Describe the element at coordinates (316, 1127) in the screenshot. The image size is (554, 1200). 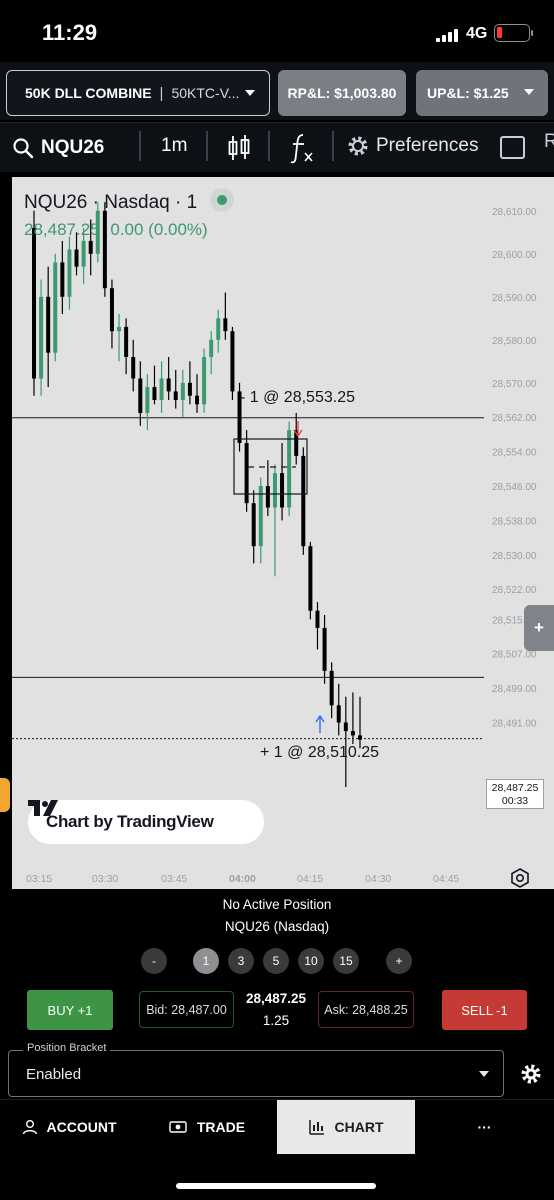
I see `chart-bars-icon` at that location.